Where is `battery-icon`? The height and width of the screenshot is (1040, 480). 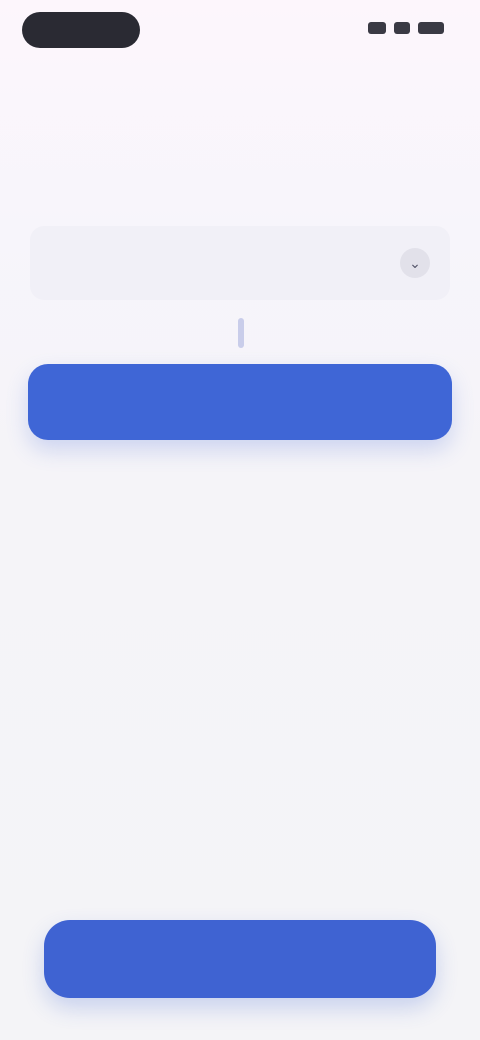
battery-icon is located at coordinates (431, 28).